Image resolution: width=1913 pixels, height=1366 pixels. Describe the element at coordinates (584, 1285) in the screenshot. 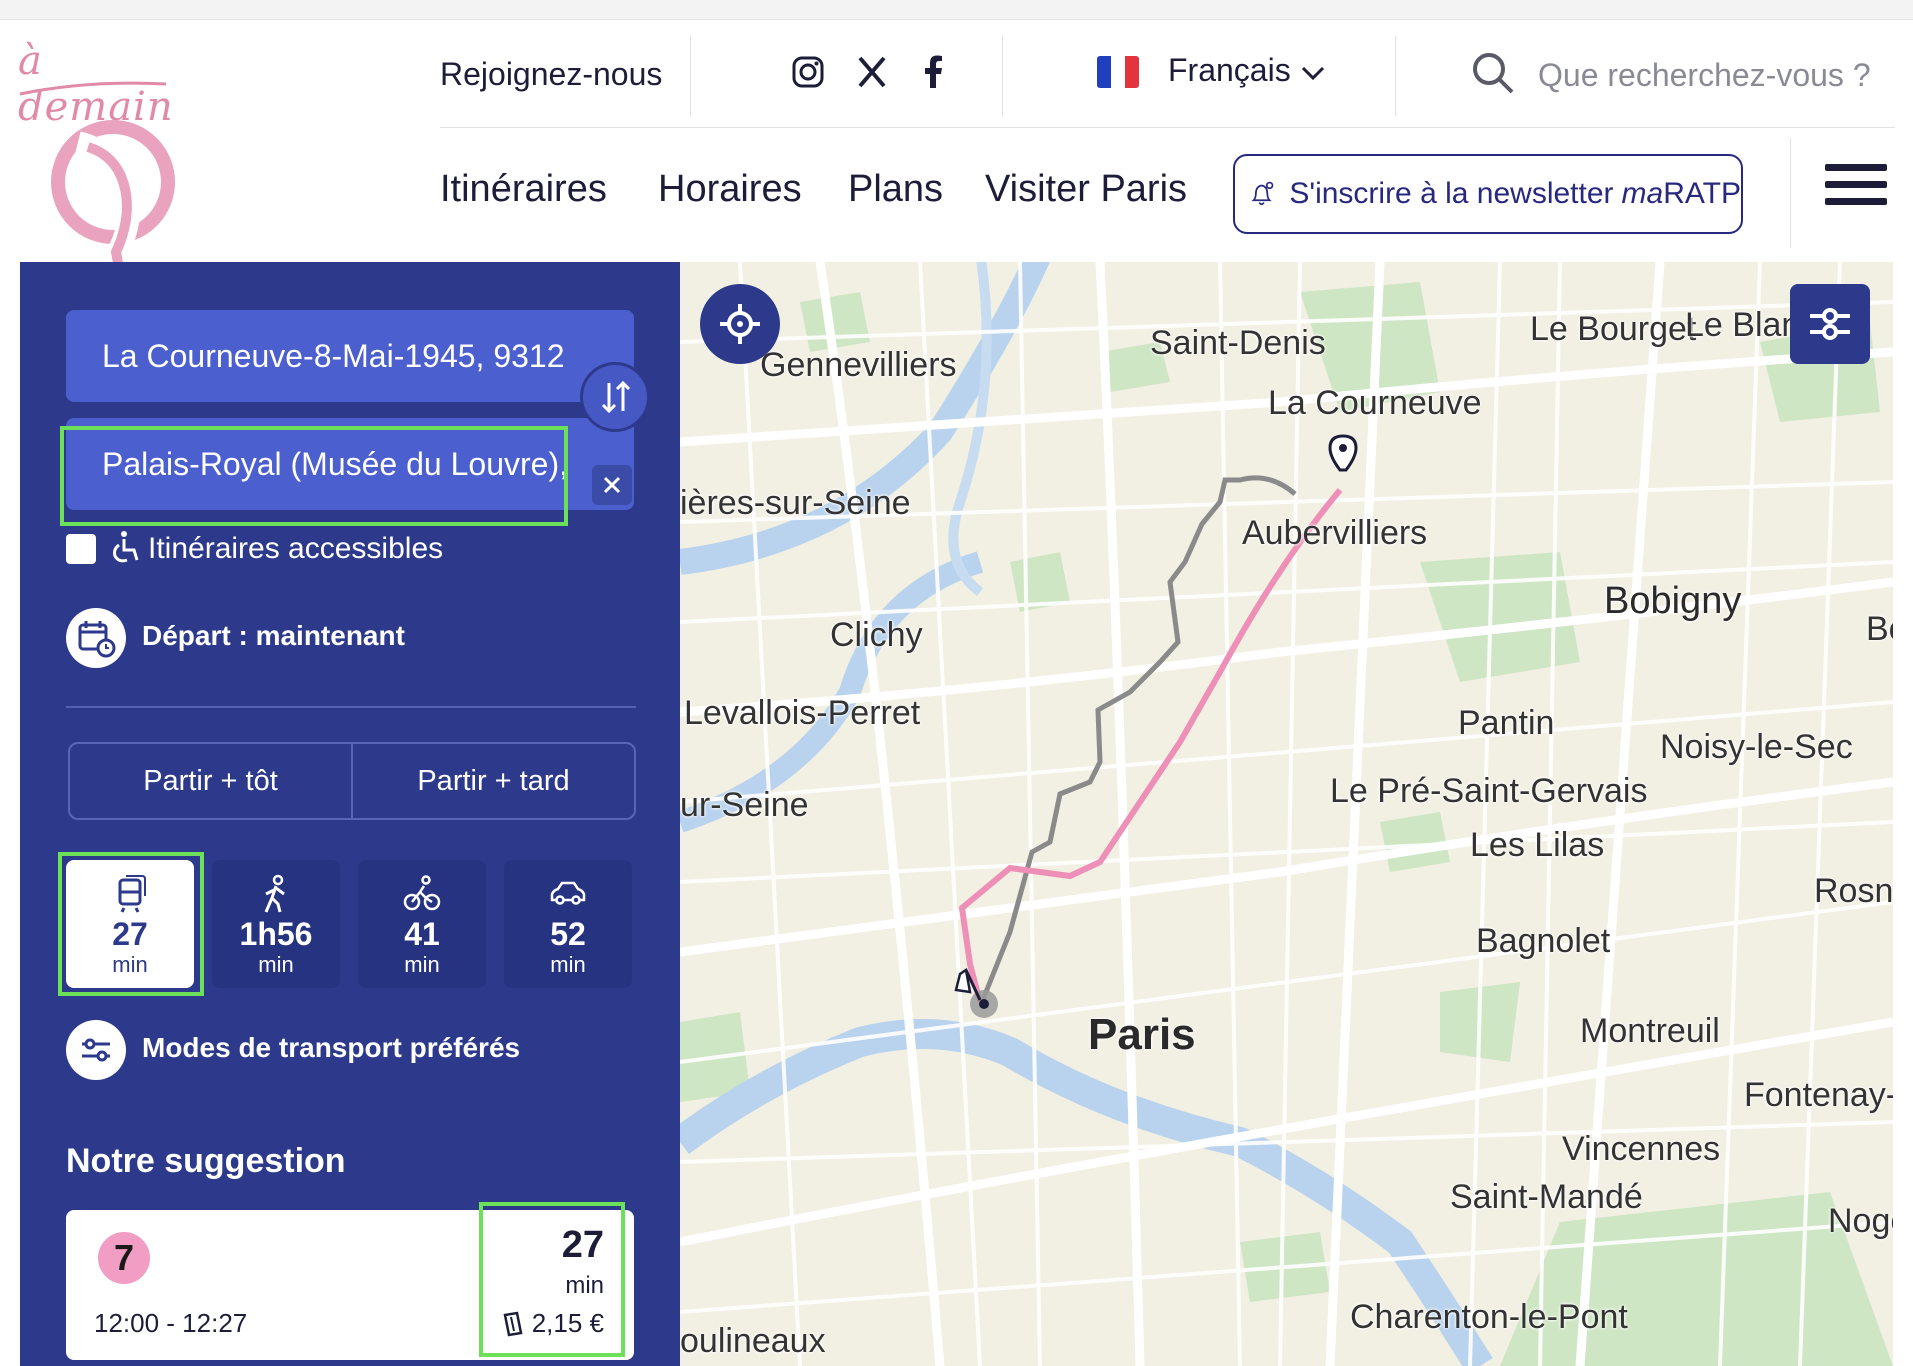

I see `suggestion-duration-unit: min` at that location.